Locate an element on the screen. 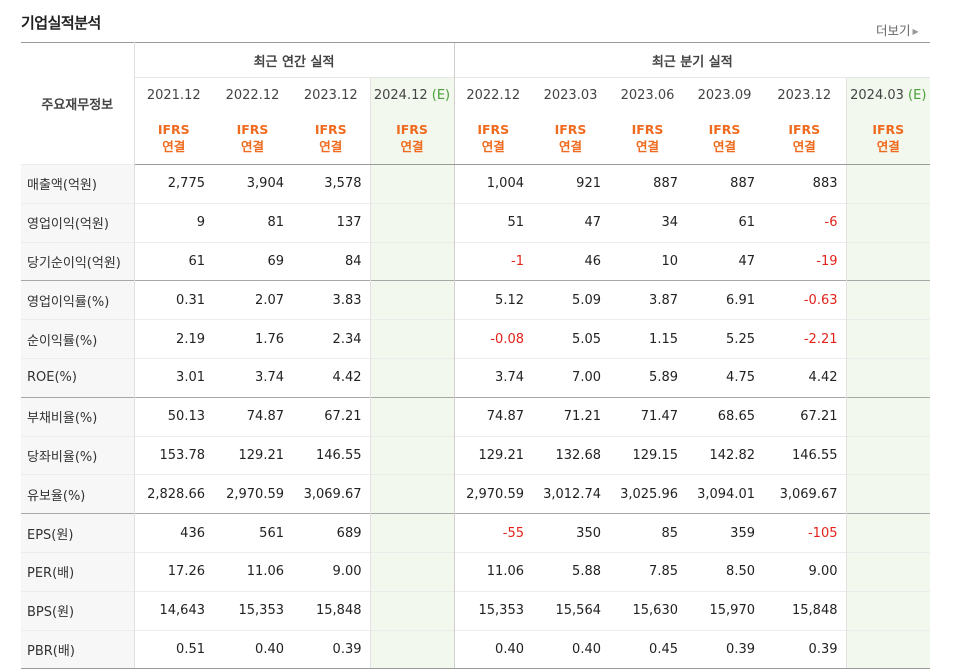 The width and height of the screenshot is (966, 669). quarter-value-cell: 71.47 is located at coordinates (647, 416).